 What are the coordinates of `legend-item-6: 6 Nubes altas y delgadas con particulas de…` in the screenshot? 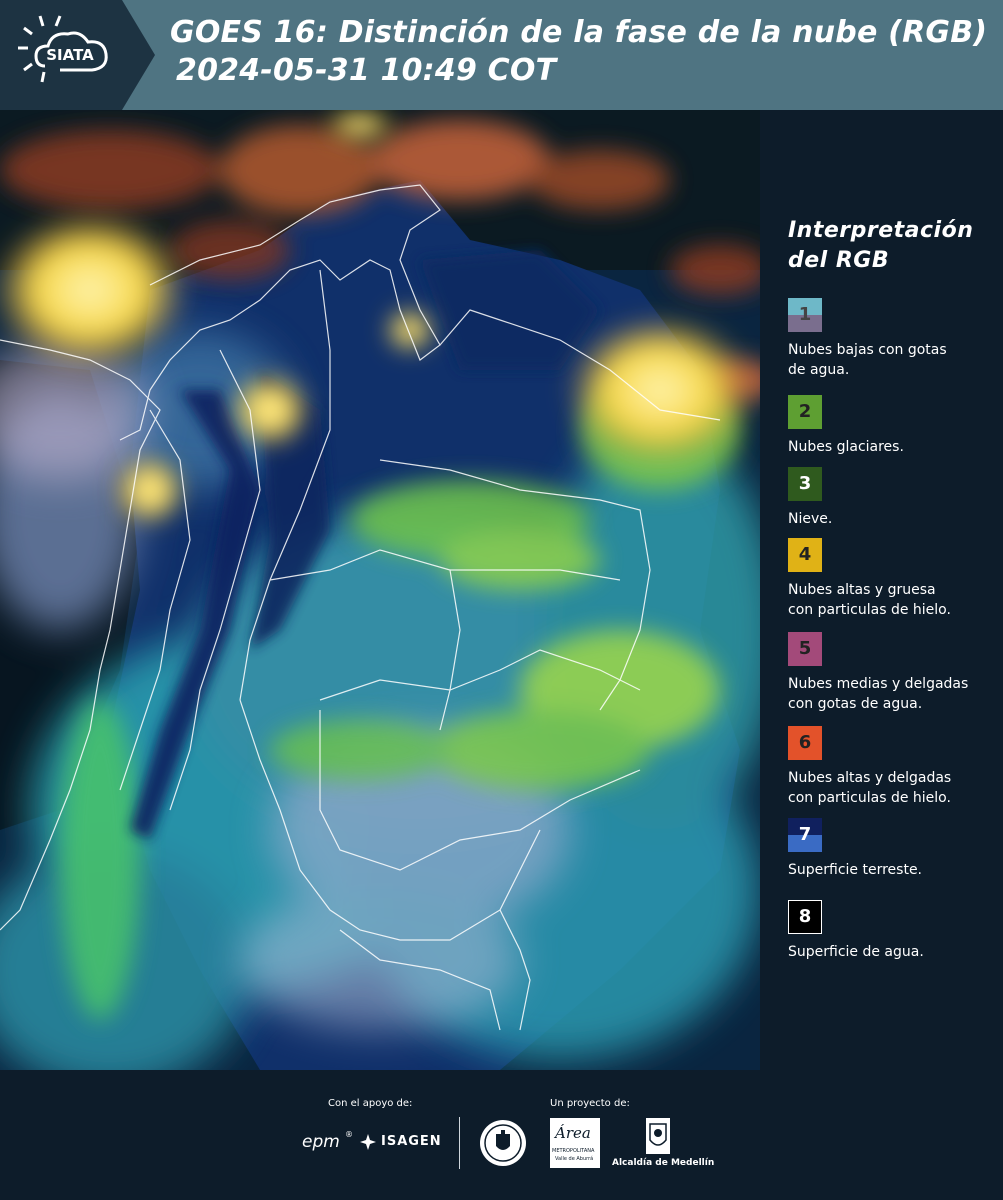 It's located at (894, 767).